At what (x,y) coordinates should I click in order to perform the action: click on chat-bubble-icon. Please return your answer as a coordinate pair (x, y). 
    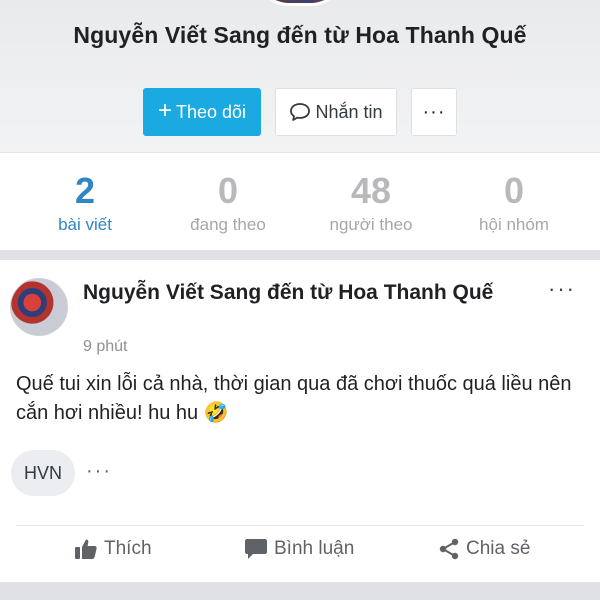
    Looking at the image, I should click on (300, 112).